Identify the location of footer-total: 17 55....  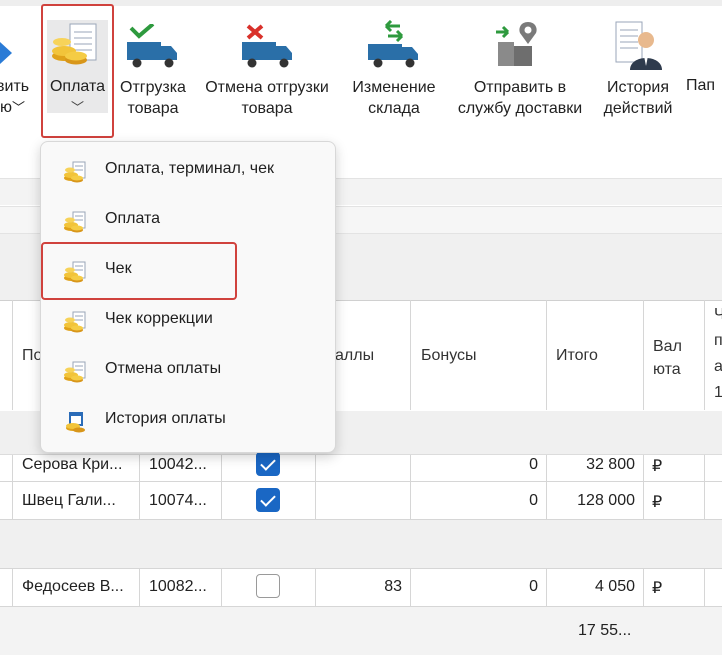
(605, 630).